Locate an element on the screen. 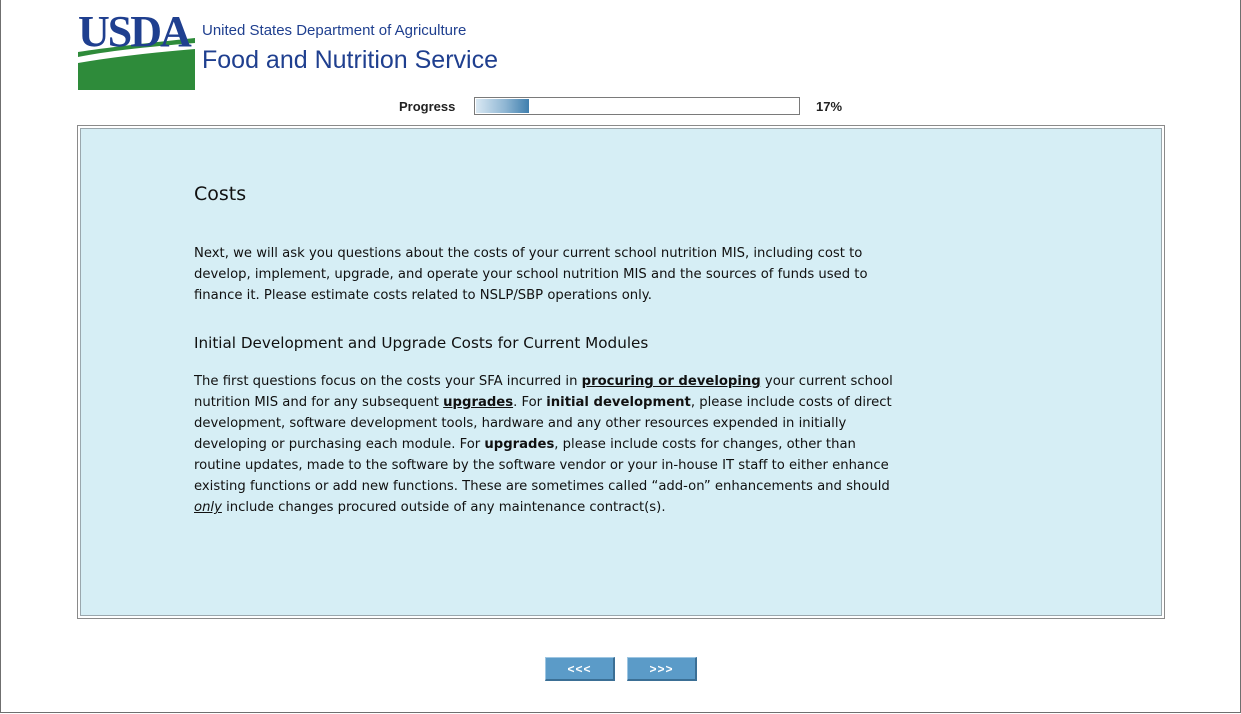 Image resolution: width=1241 pixels, height=714 pixels. emphasis-upgrades: upgrades is located at coordinates (478, 402).